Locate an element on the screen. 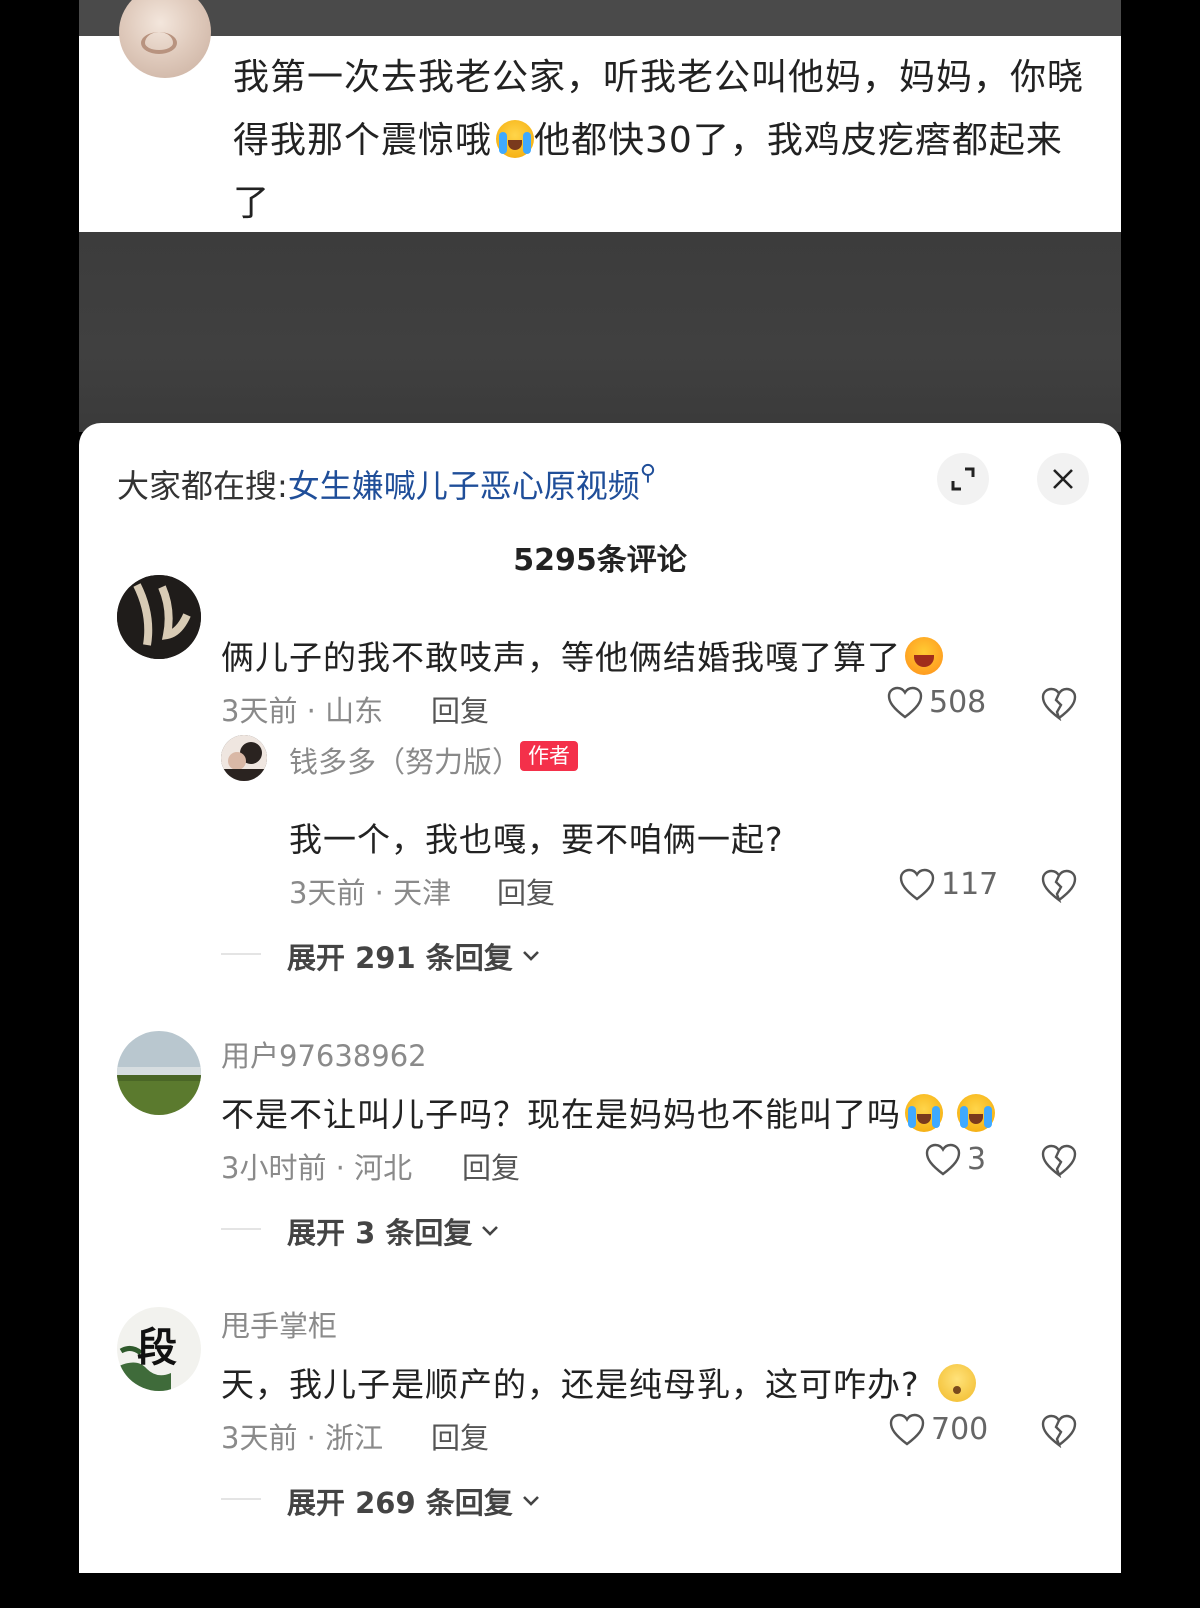 The width and height of the screenshot is (1200, 1608). like-count: 700 is located at coordinates (960, 1429).